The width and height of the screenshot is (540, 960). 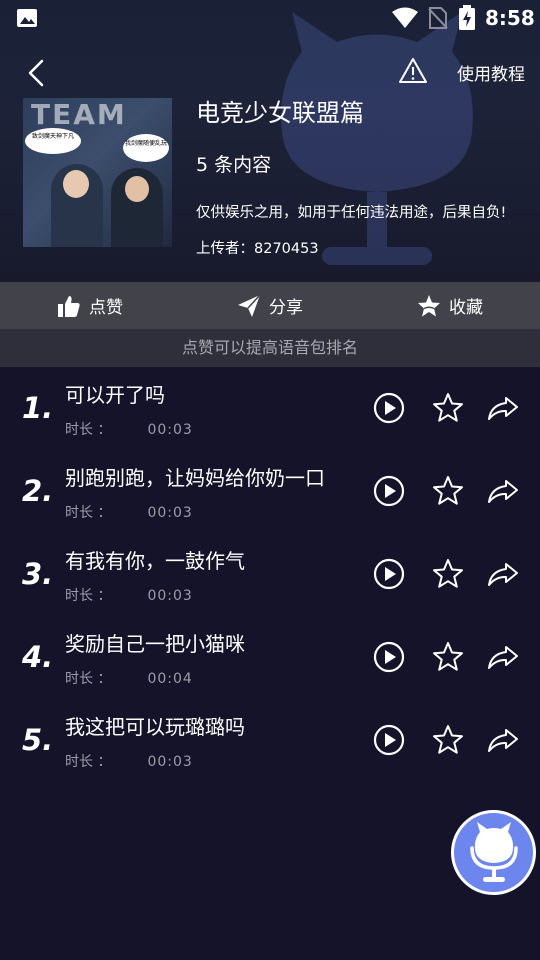 What do you see at coordinates (429, 305) in the screenshot?
I see `star-filled-icon` at bounding box center [429, 305].